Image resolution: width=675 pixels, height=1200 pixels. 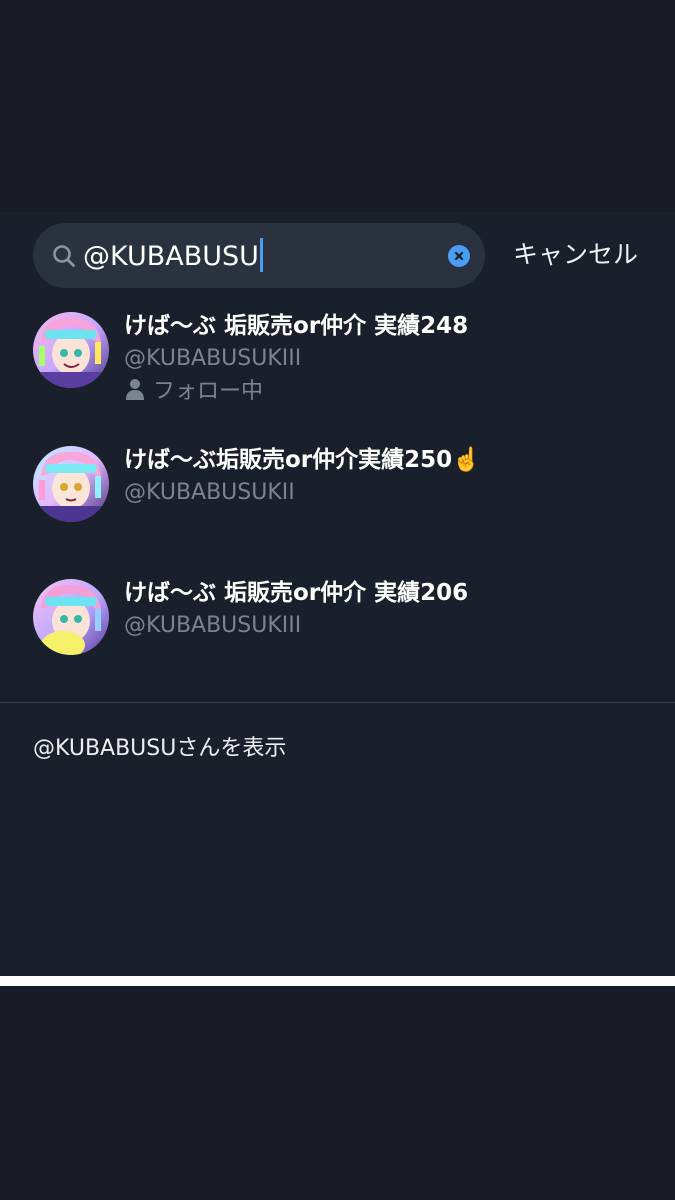 I want to click on search-query-value: @KUBABUSU, so click(x=171, y=256).